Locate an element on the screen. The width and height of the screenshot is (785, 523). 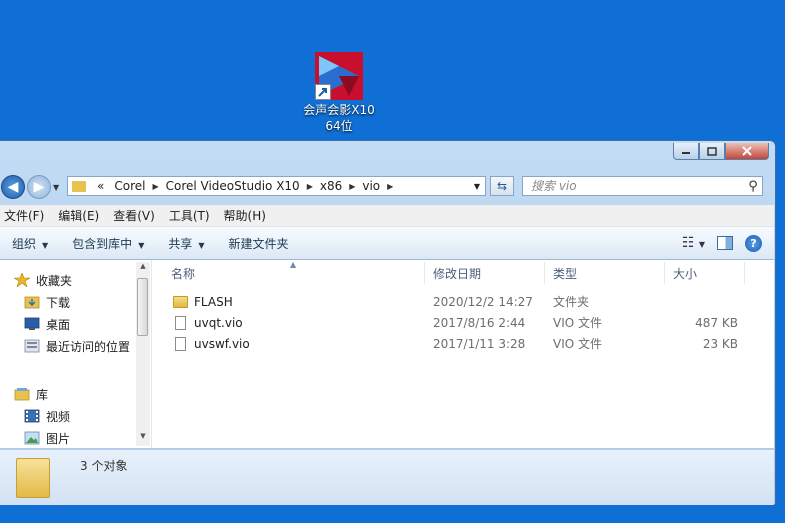
navigation-pane: 收藏夹 下载 桌面 最近访问的位置 库 视频 图片 ▲ ▼ is located at coordinates (76, 354).